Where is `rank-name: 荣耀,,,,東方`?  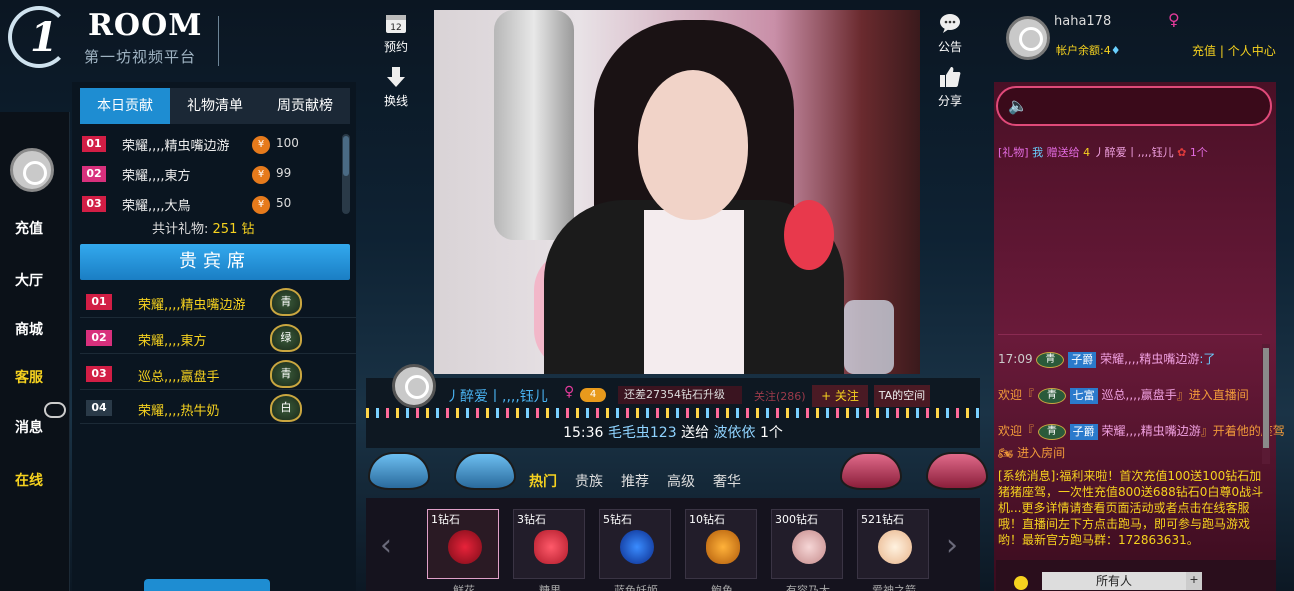
rank-name: 荣耀,,,,東方 is located at coordinates (156, 174).